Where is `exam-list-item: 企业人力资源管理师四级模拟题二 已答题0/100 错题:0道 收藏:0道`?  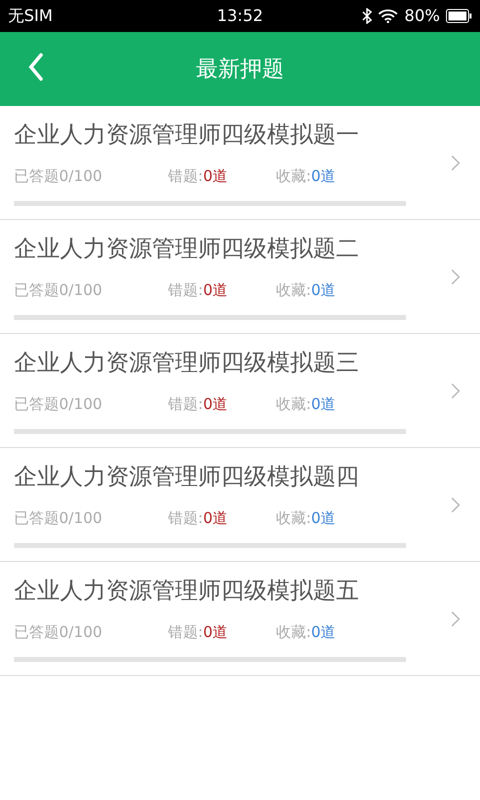
exam-list-item: 企业人力资源管理师四级模拟题二 已答题0/100 错题:0道 收藏:0道 is located at coordinates (240, 277).